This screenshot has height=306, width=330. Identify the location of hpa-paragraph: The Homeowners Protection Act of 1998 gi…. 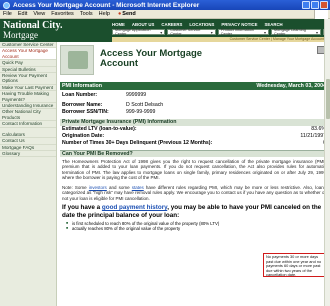
(194, 169).